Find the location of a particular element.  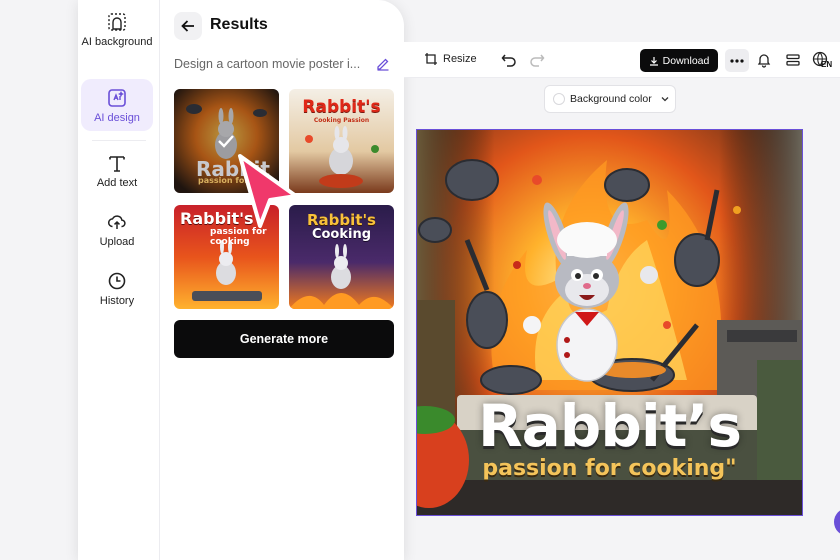

arrow-left-icon is located at coordinates (187, 26).